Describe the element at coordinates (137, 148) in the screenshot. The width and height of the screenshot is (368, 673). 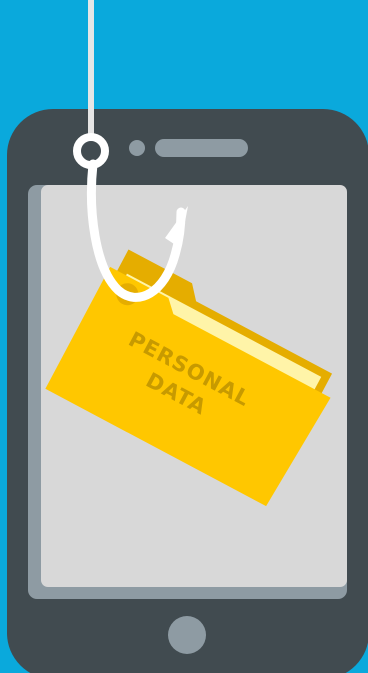
I see `front-camera` at that location.